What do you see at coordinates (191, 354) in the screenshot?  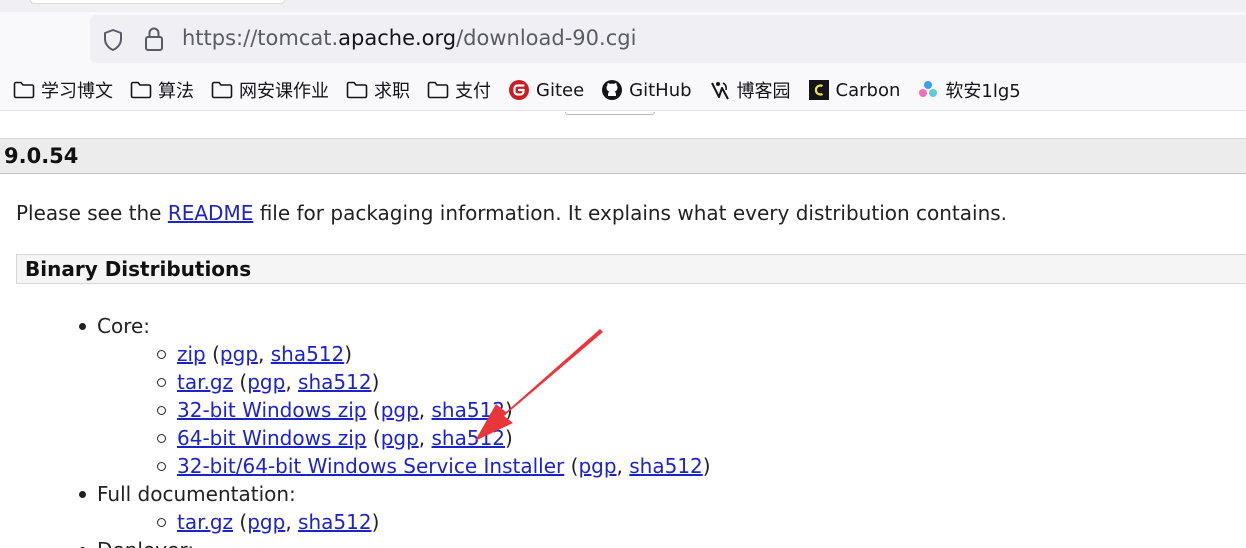 I see `download-link: zip` at bounding box center [191, 354].